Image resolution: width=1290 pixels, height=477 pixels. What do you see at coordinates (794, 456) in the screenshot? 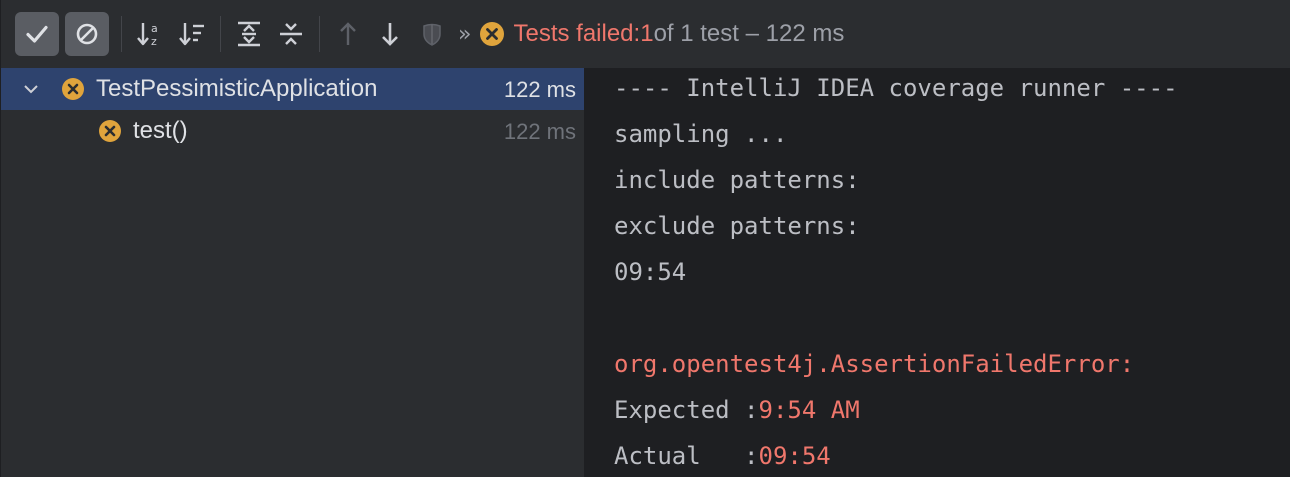
I see `actual-value: 09:54` at bounding box center [794, 456].